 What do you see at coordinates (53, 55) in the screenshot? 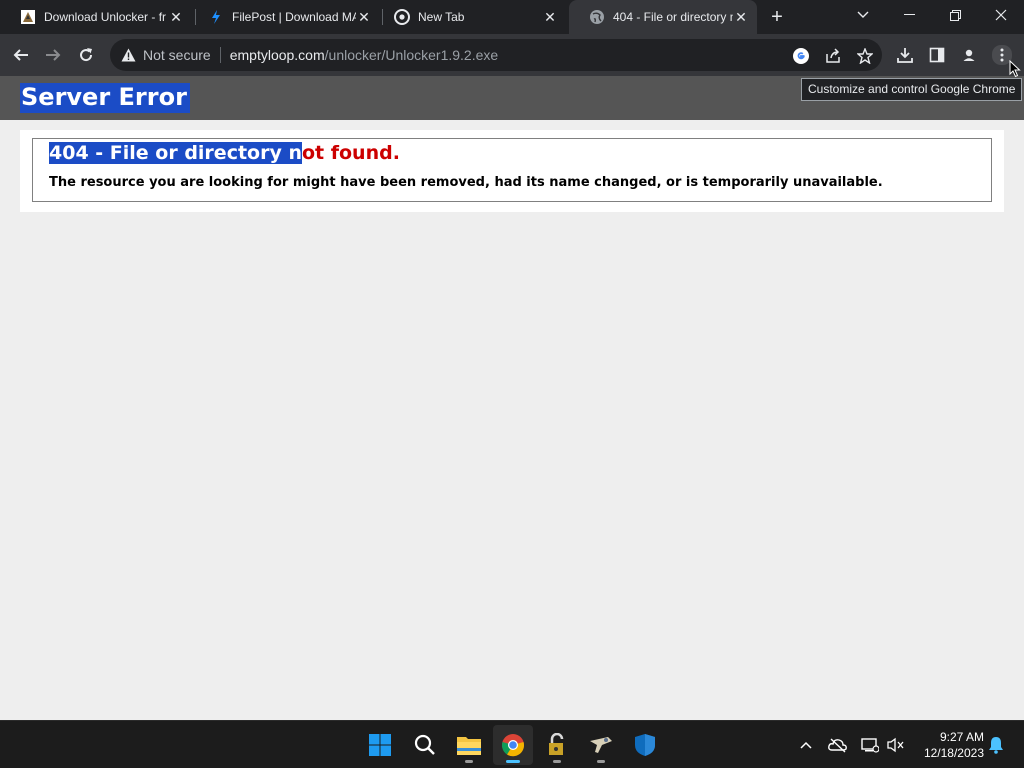
I see `forward-button` at bounding box center [53, 55].